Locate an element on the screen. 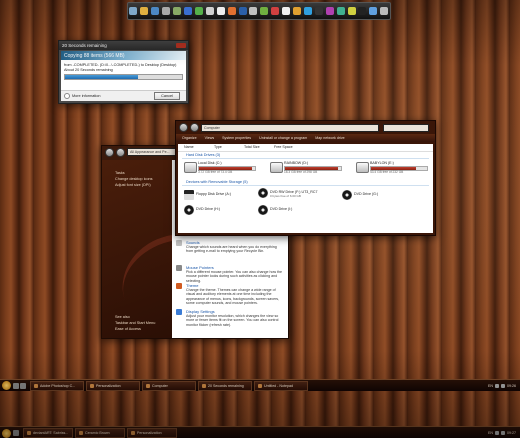 This screenshot has width=520, height=438. hard-drive-item: BABYLON (E:) 43.4 GB free of 232 GB is located at coordinates (395, 168).